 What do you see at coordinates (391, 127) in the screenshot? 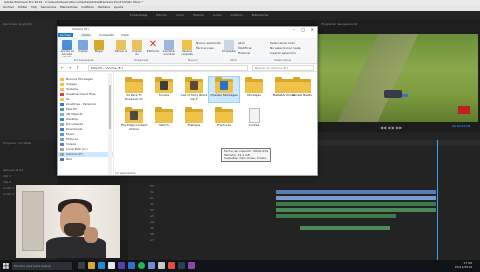
I see `playback-buttons: ◀◀ ◀ ▶ ▶▶` at bounding box center [391, 127].